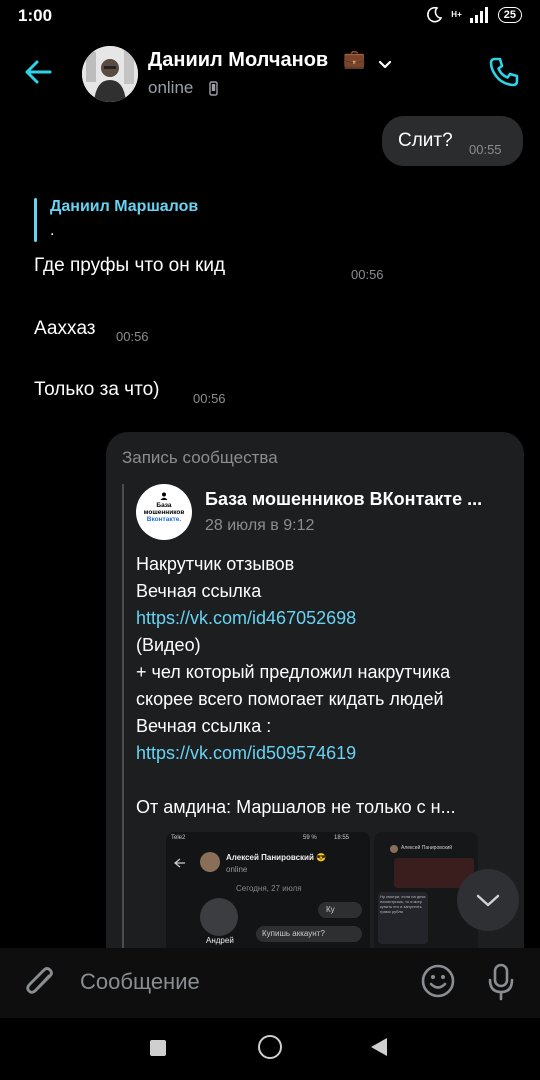 The width and height of the screenshot is (540, 1080). What do you see at coordinates (215, 564) in the screenshot?
I see `post-text-line: Накрутчик отзывов` at bounding box center [215, 564].